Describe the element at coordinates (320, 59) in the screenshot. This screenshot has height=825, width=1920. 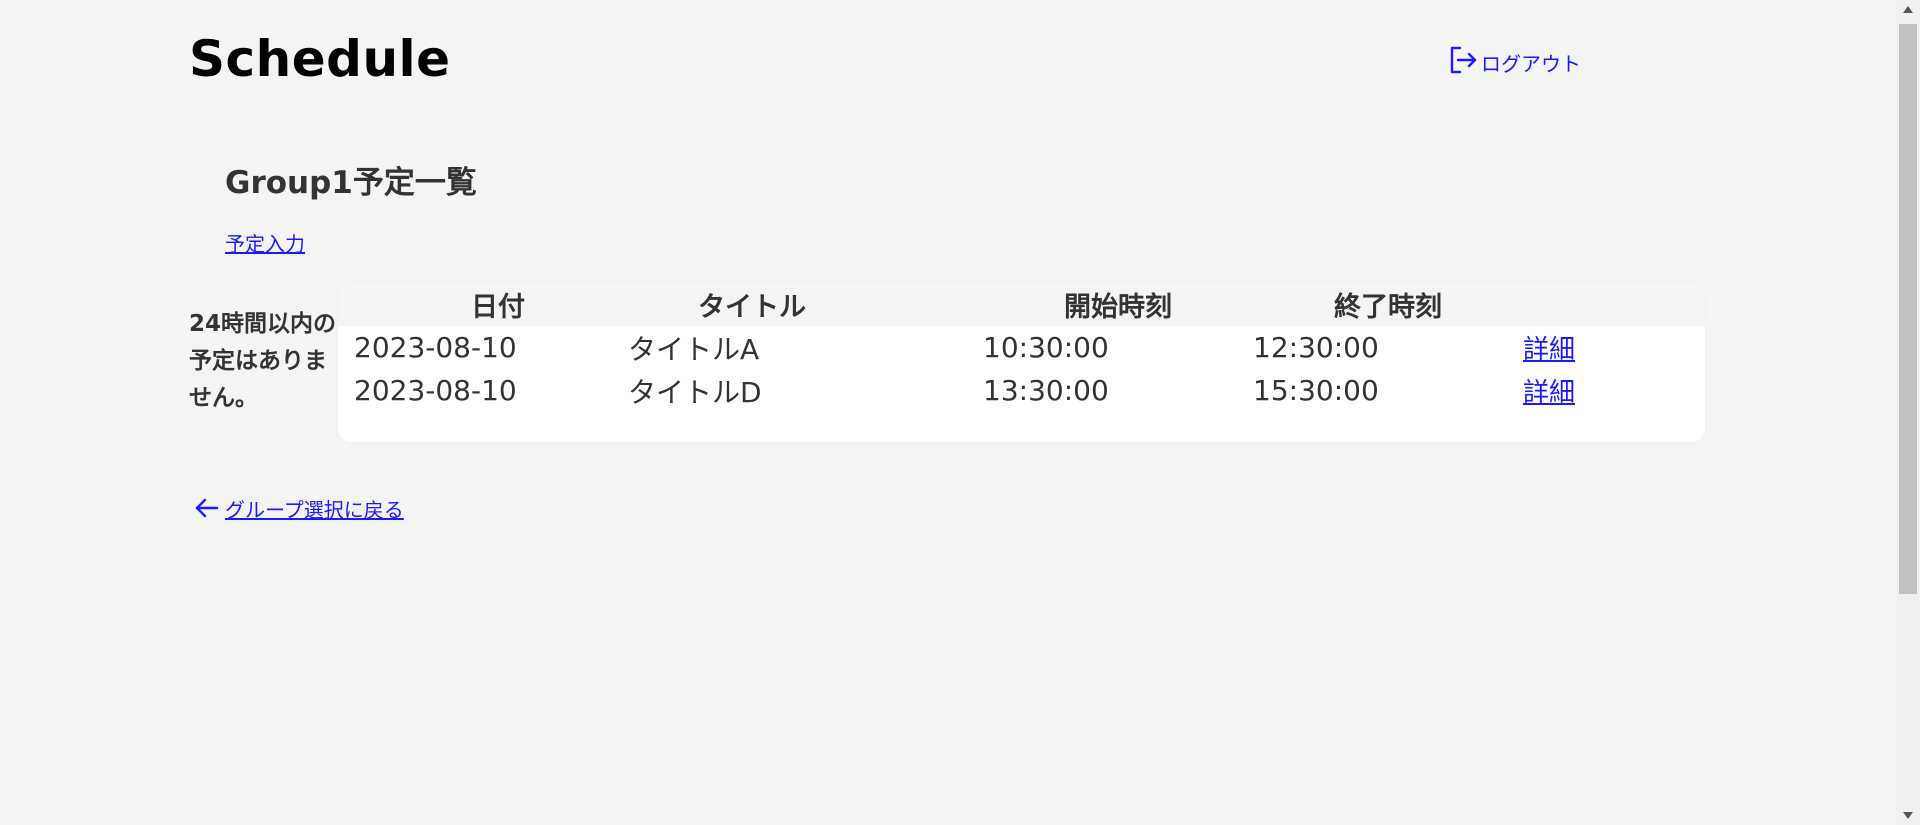
I see `app-title: Schedule` at that location.